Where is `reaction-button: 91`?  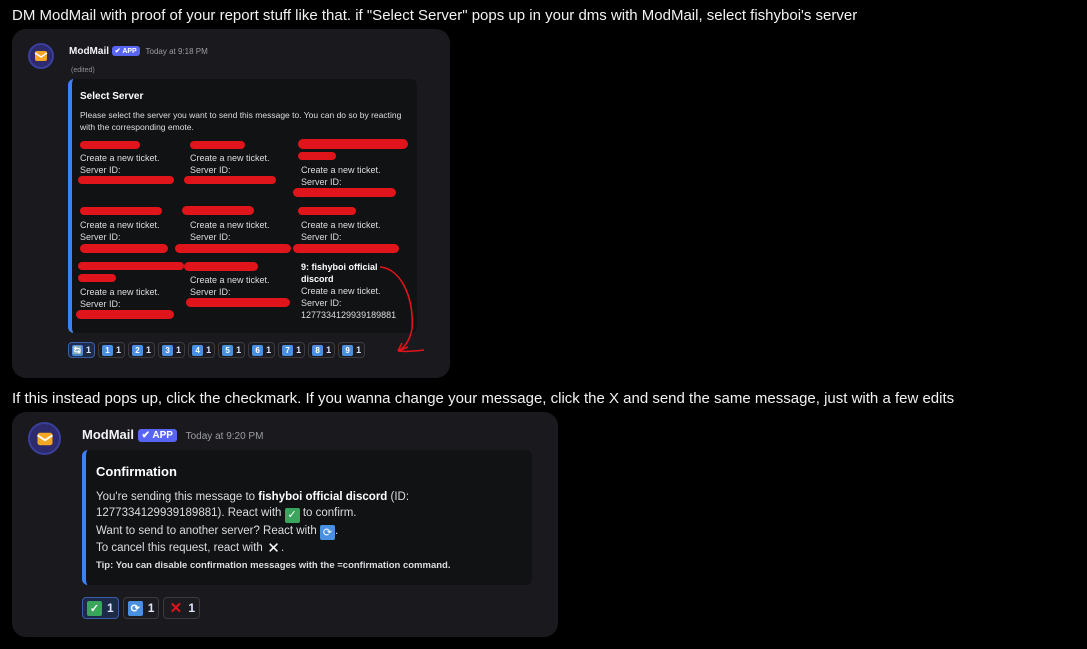
reaction-button: 91 is located at coordinates (352, 350).